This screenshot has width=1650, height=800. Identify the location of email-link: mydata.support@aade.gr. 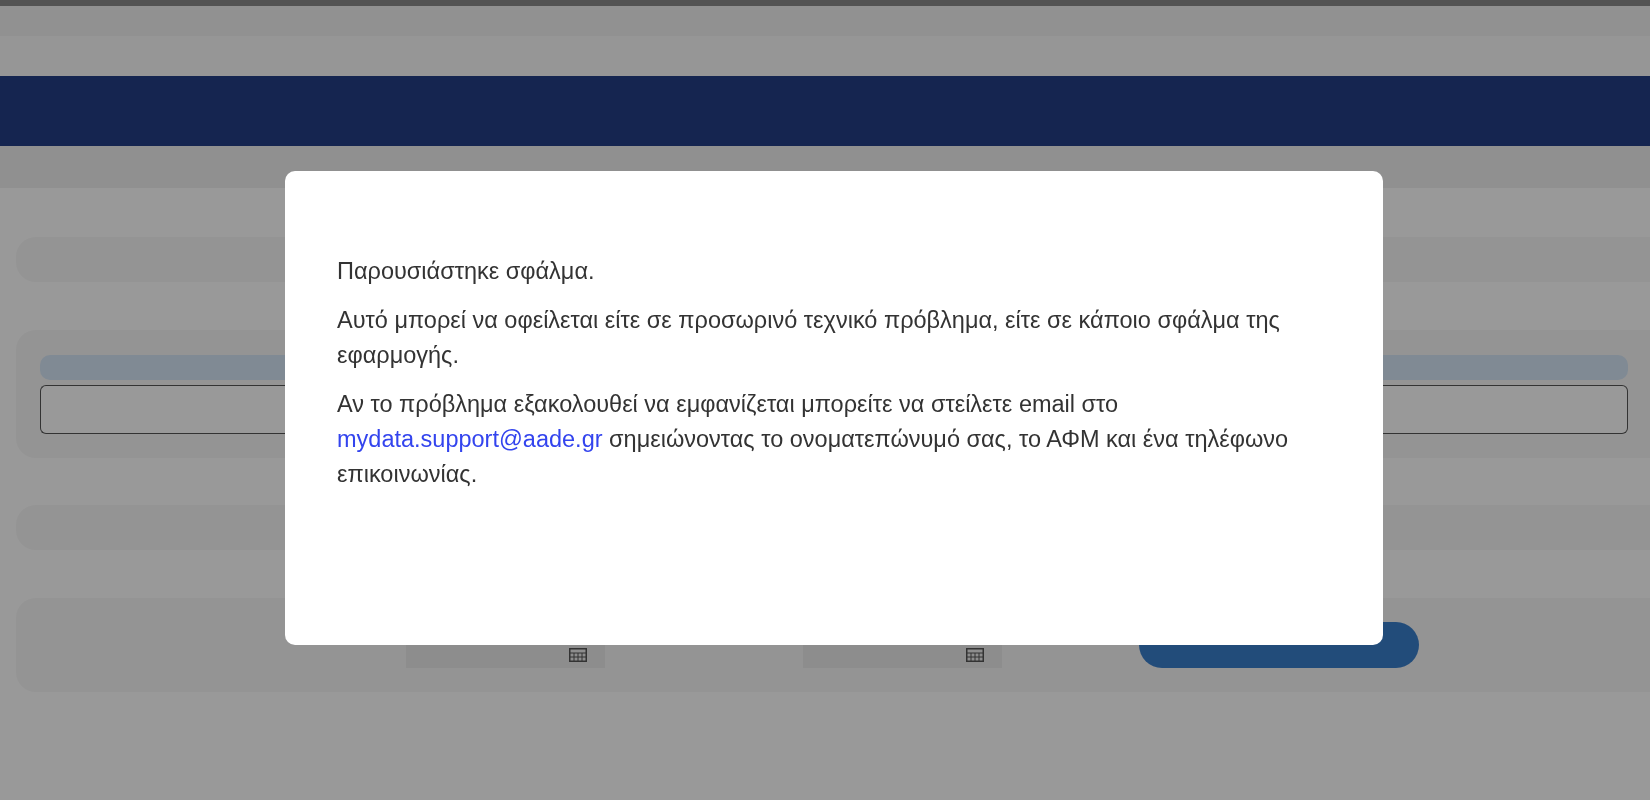
(470, 439).